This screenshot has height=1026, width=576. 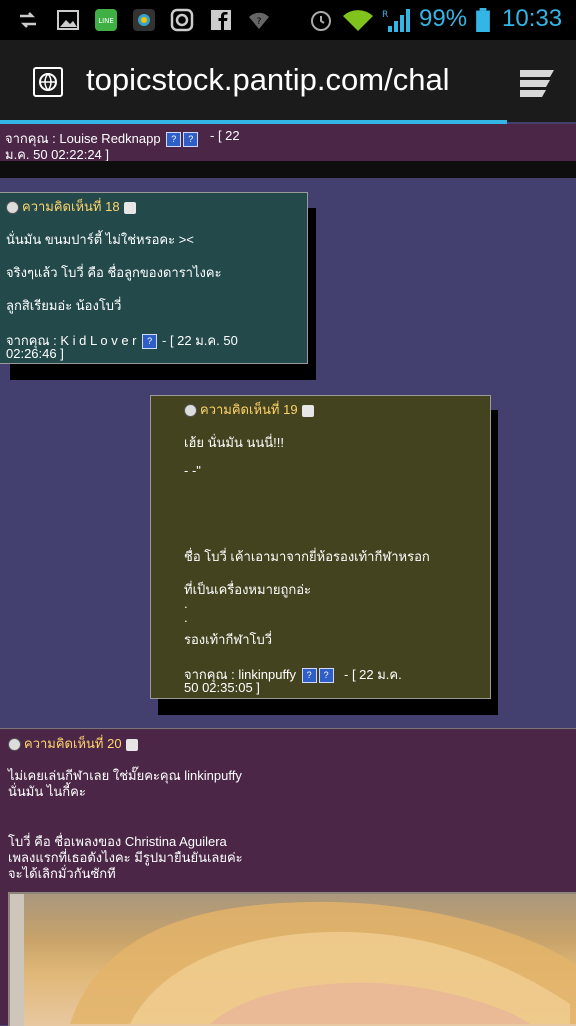 What do you see at coordinates (288, 169) in the screenshot?
I see `separator` at bounding box center [288, 169].